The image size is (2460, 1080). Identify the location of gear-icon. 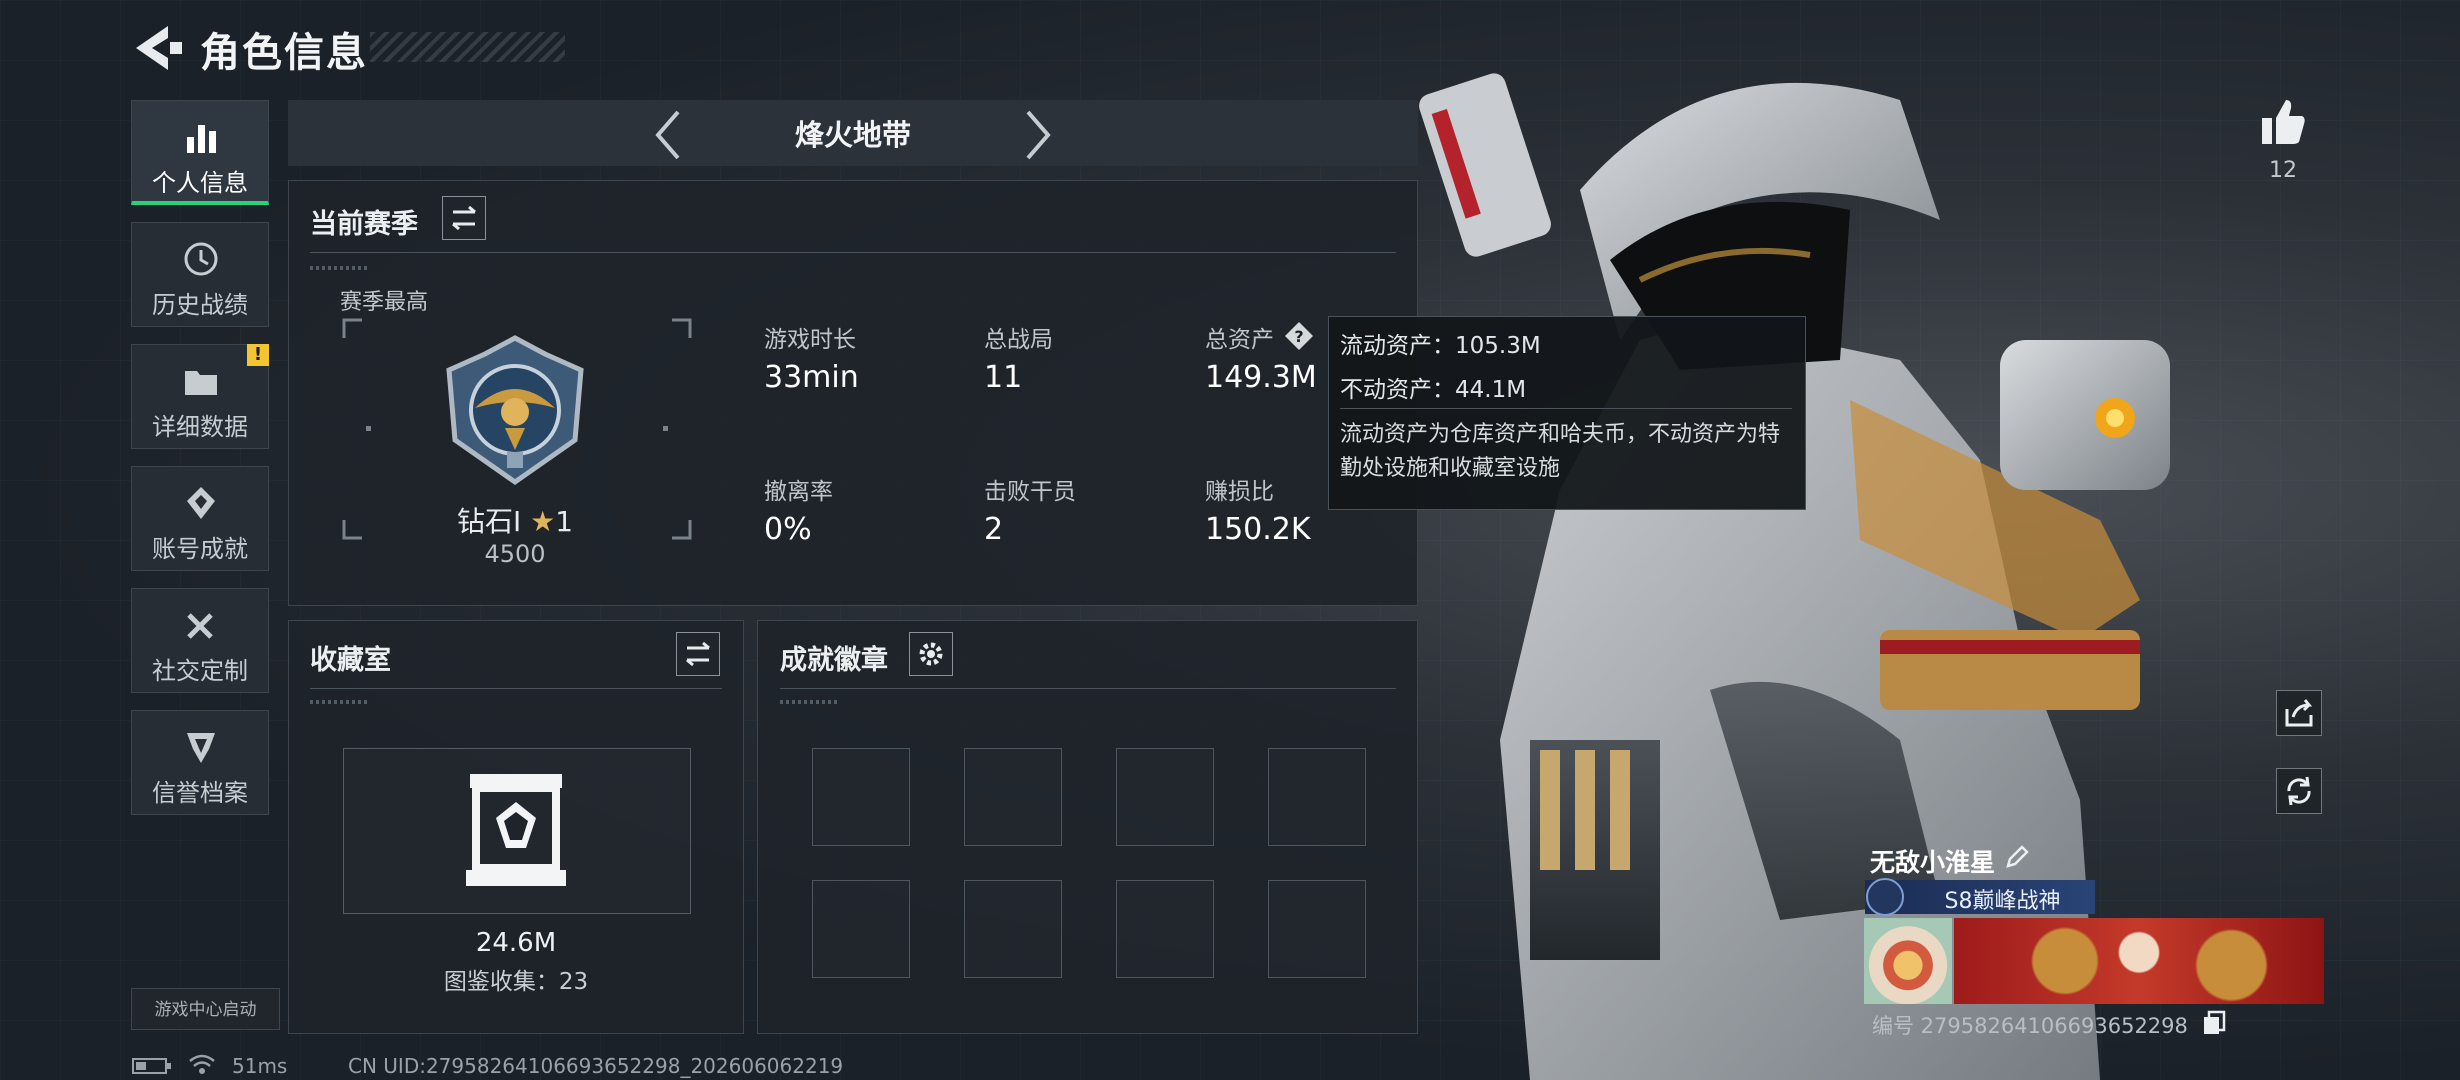
(931, 654).